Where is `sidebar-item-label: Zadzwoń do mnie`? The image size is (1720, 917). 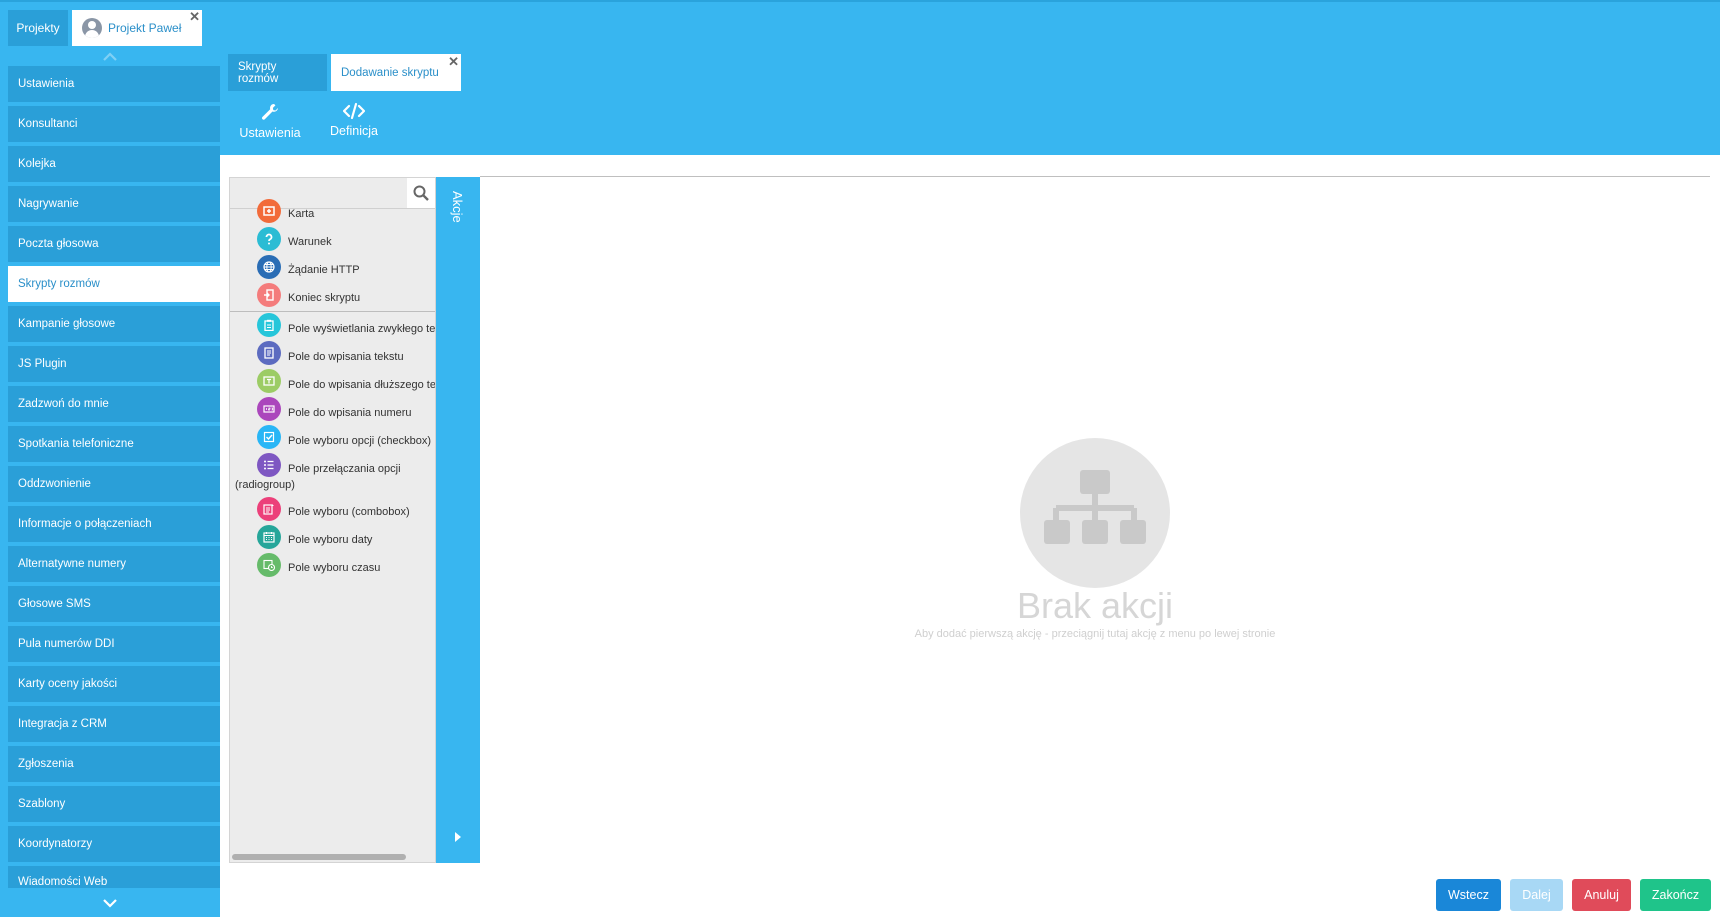 sidebar-item-label: Zadzwoń do mnie is located at coordinates (63, 404).